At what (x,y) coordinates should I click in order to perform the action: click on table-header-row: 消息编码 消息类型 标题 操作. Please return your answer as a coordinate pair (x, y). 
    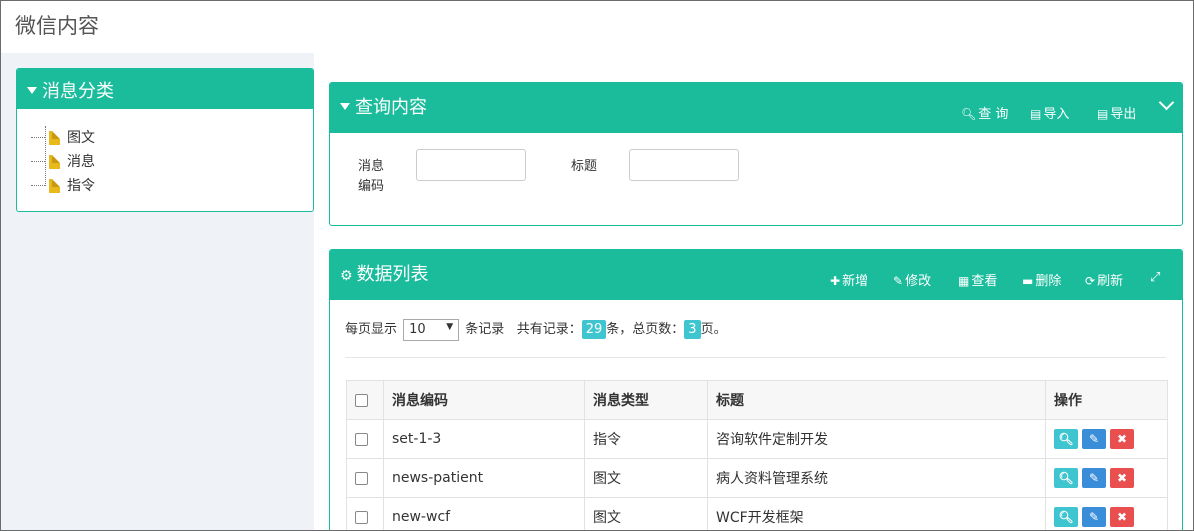
    Looking at the image, I should click on (757, 400).